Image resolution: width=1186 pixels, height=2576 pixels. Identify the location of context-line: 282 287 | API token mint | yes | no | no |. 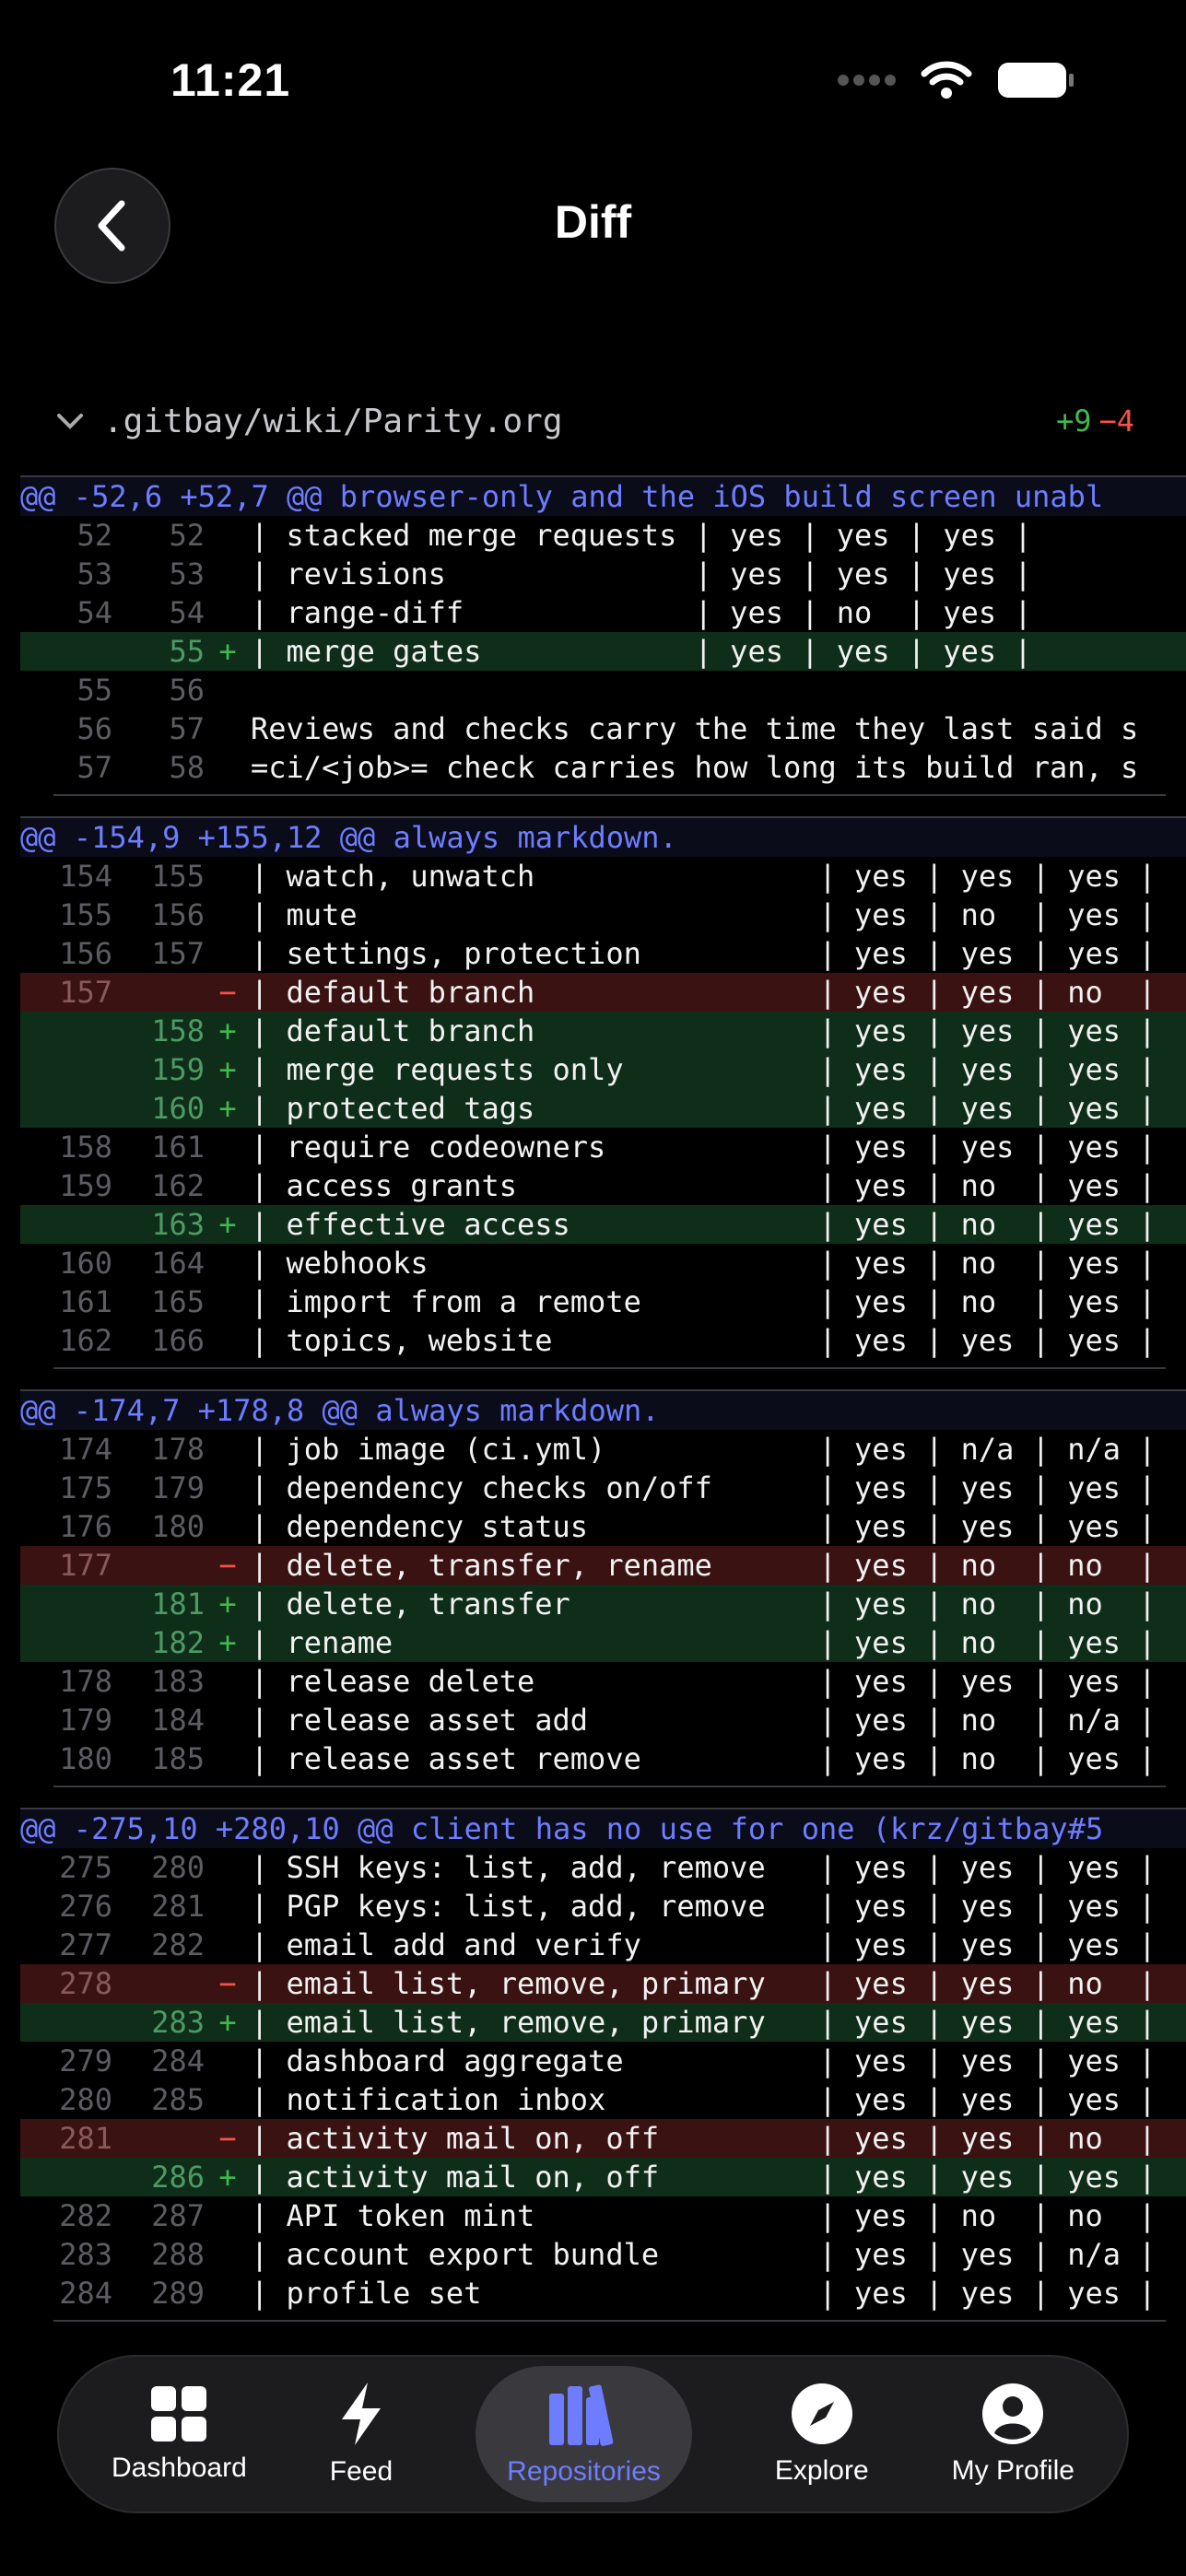
(603, 2215).